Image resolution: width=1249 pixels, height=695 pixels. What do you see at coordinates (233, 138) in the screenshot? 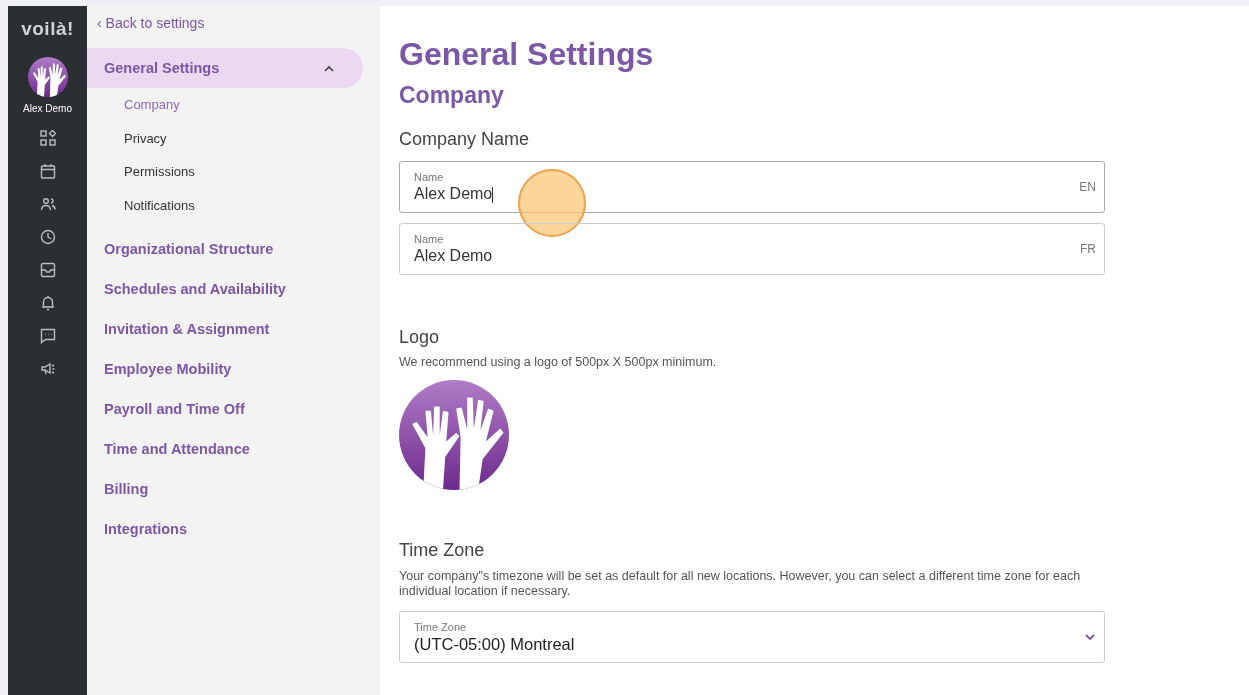
I see `nav-item: Privacy` at bounding box center [233, 138].